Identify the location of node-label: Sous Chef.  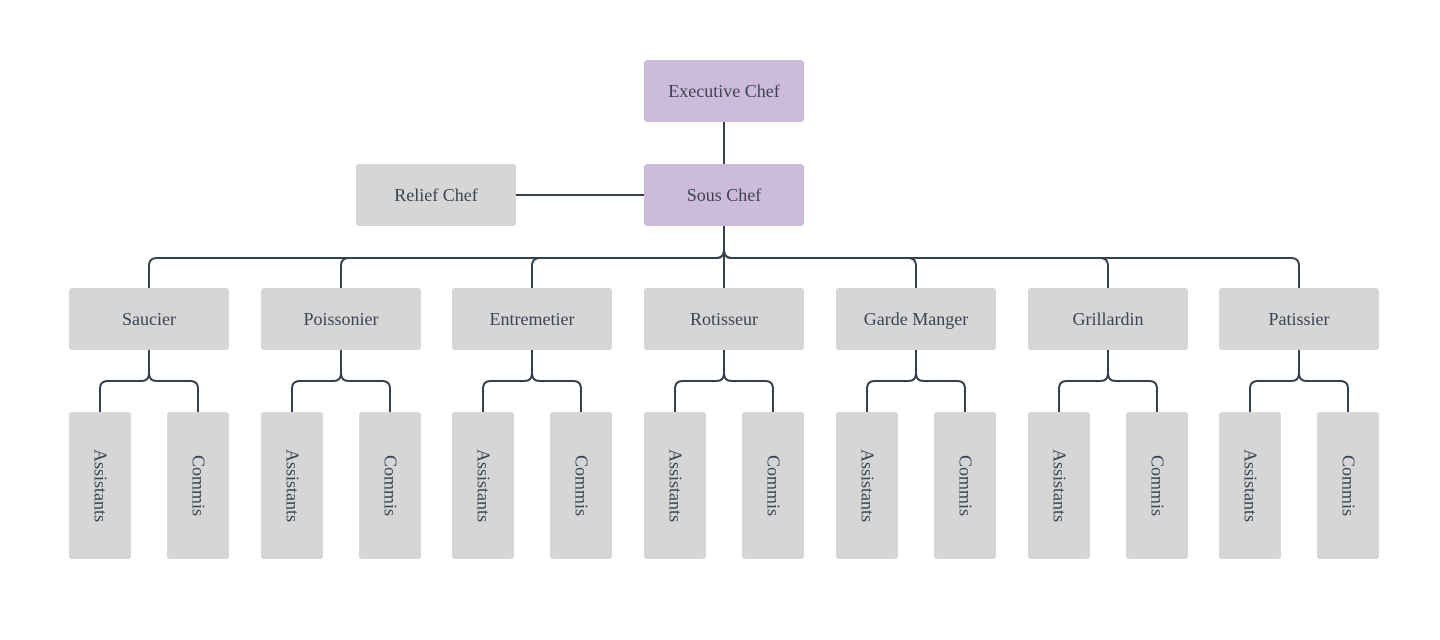
(724, 194).